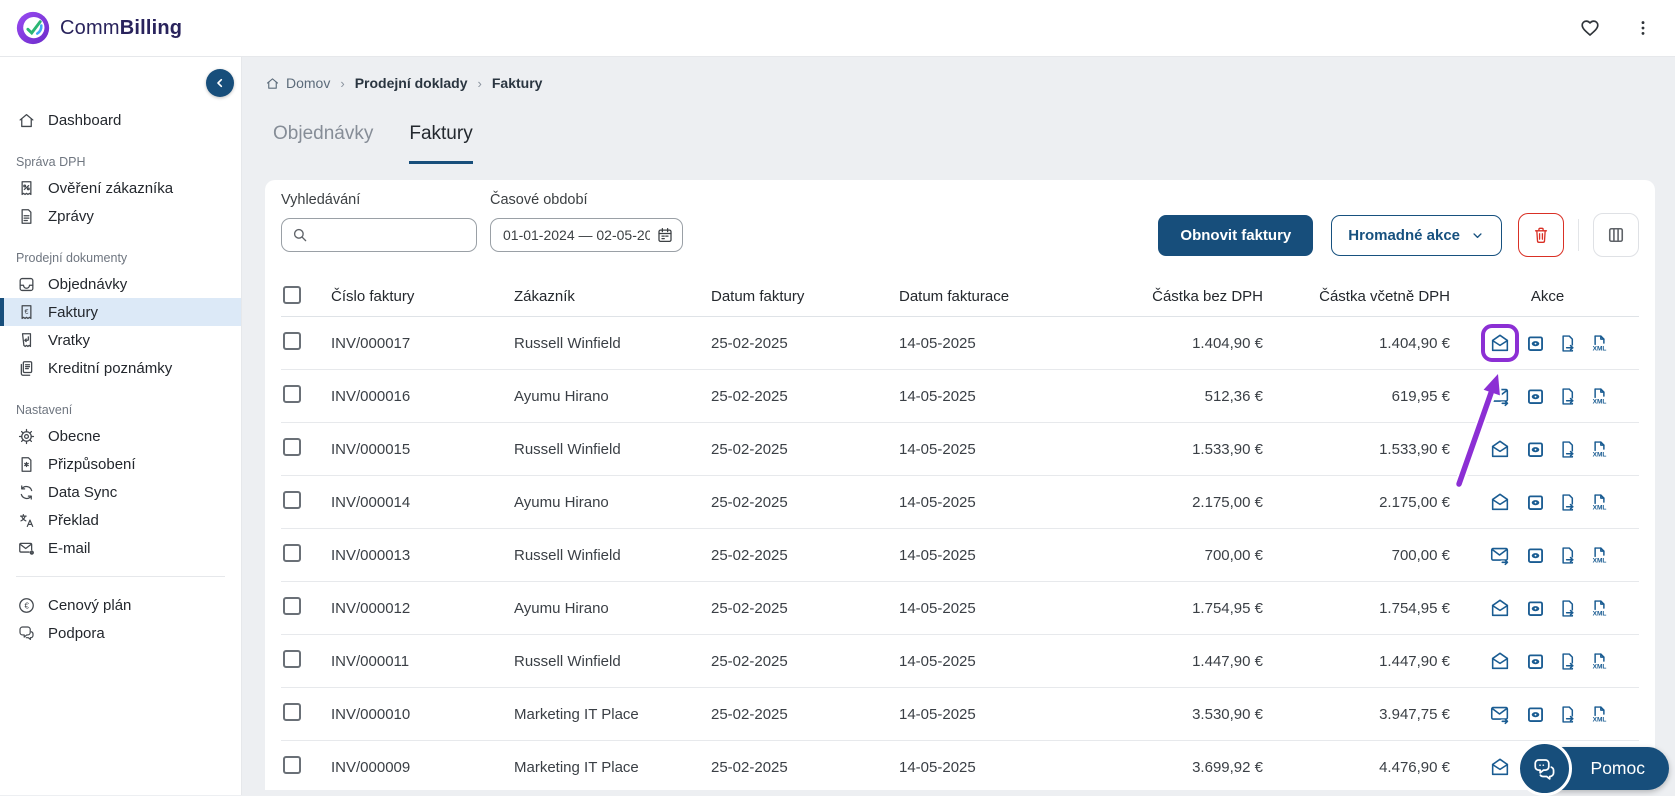 This screenshot has width=1675, height=796. What do you see at coordinates (120, 605) in the screenshot?
I see `sidebar-item-cenovy-plan: € Cenový plán` at bounding box center [120, 605].